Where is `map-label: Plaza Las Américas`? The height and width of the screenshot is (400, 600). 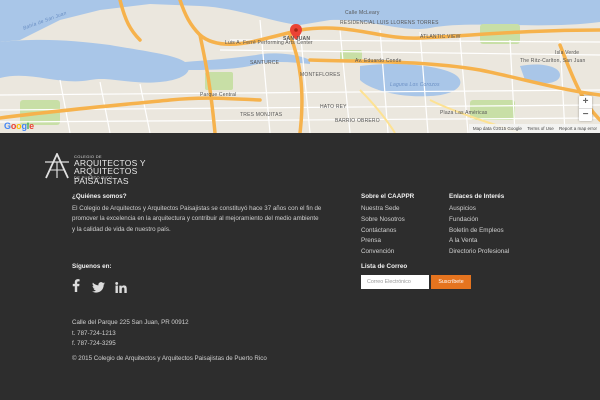
map-label: Plaza Las Américas is located at coordinates (464, 113).